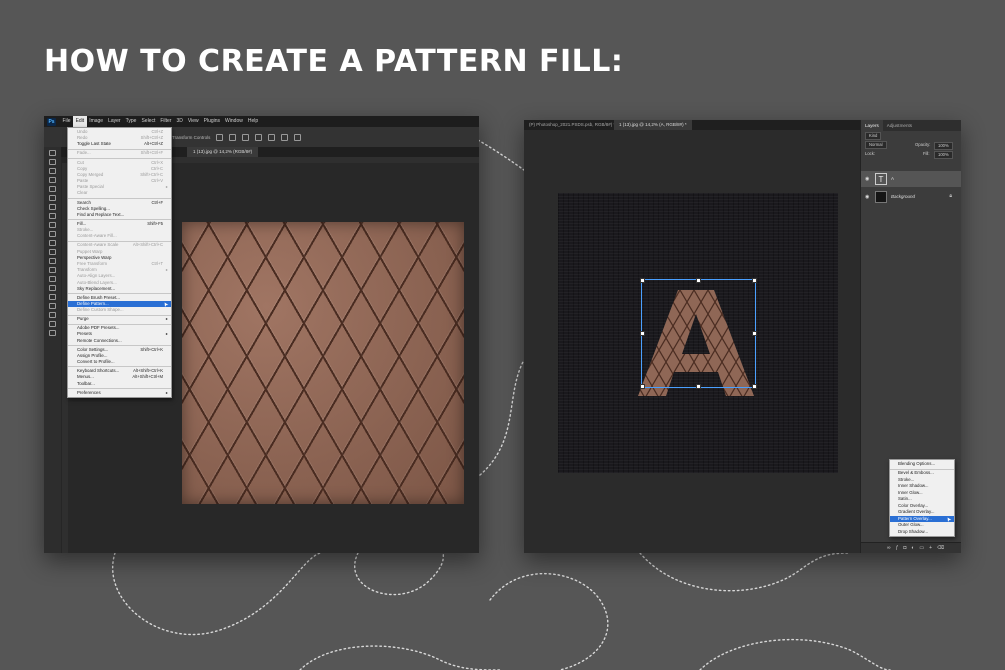  Describe the element at coordinates (259, 137) in the screenshot. I see `distribute-icon` at that location.